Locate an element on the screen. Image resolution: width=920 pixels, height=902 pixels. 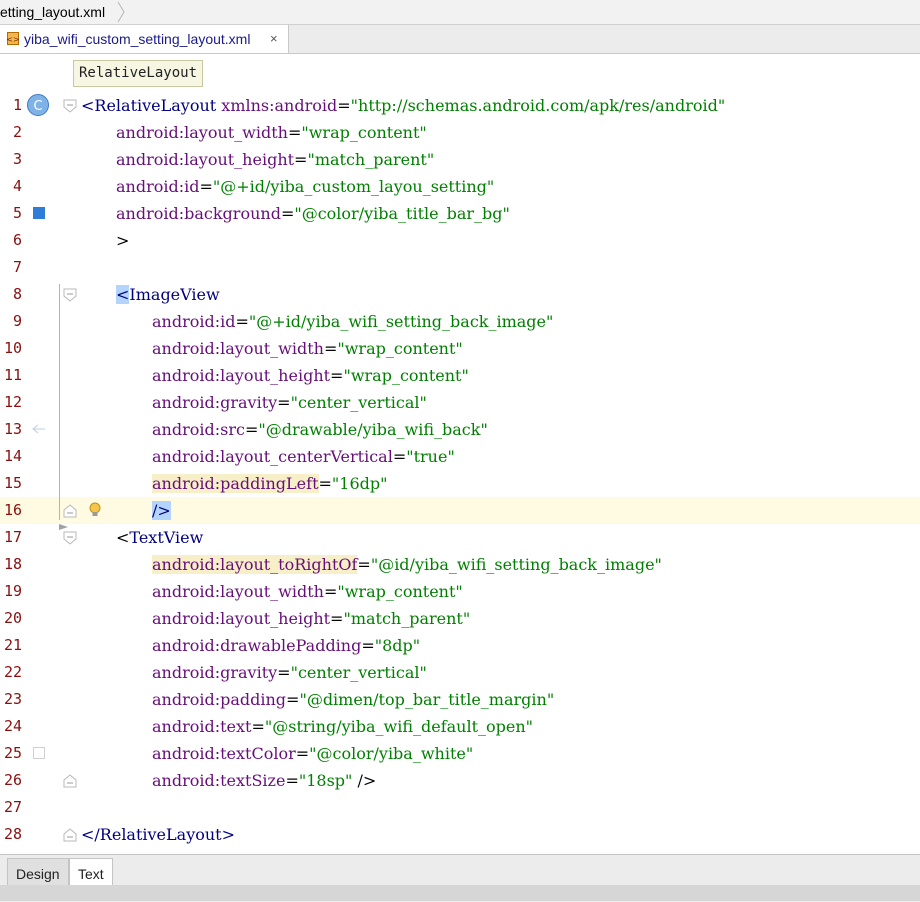
code-line: 15 android:paddingLeft="16dp" is located at coordinates (460, 483).